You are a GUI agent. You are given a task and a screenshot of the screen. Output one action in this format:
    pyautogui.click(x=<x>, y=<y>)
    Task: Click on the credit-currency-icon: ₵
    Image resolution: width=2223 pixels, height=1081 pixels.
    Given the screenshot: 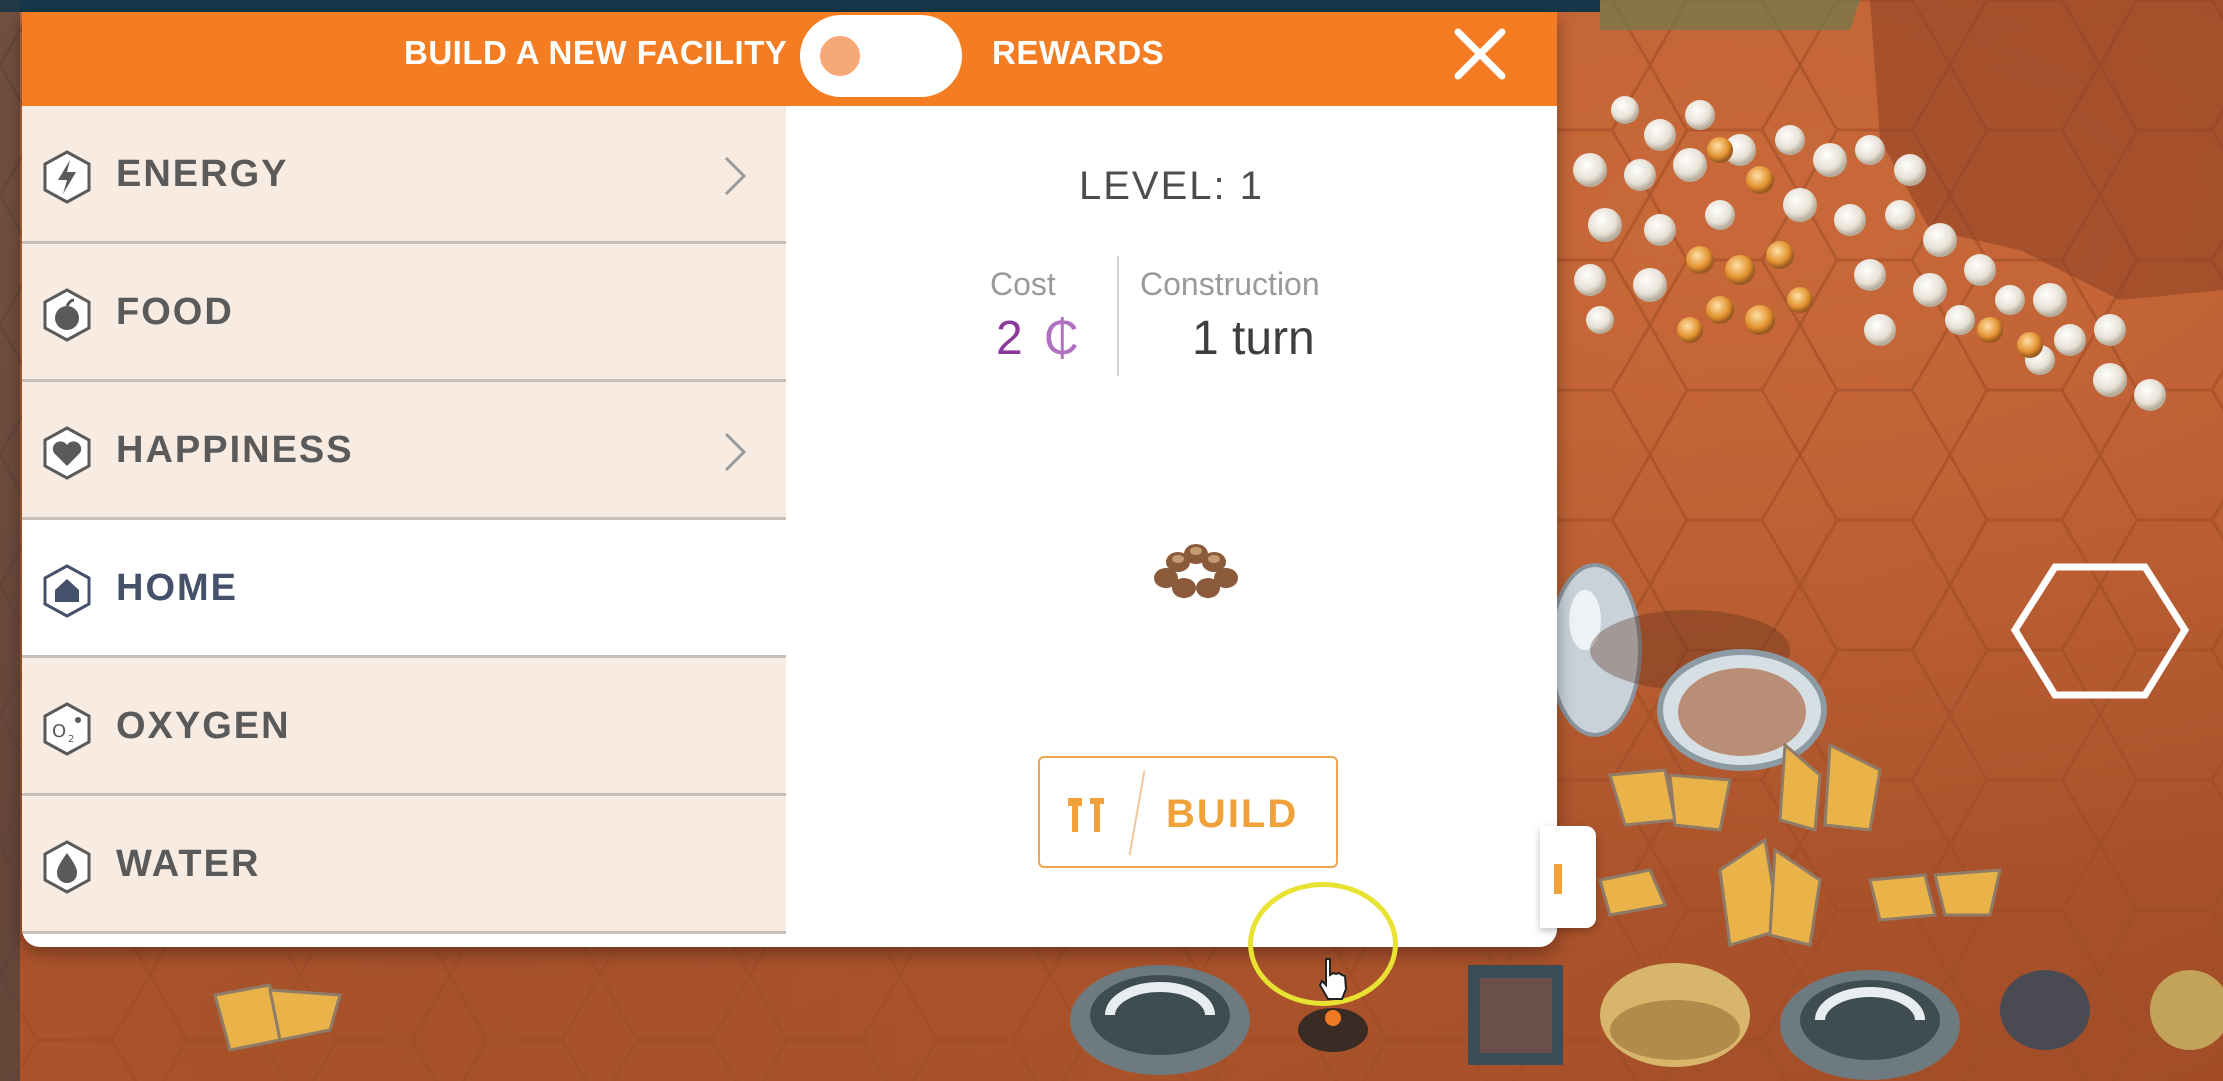 What is the action you would take?
    pyautogui.click(x=1061, y=338)
    